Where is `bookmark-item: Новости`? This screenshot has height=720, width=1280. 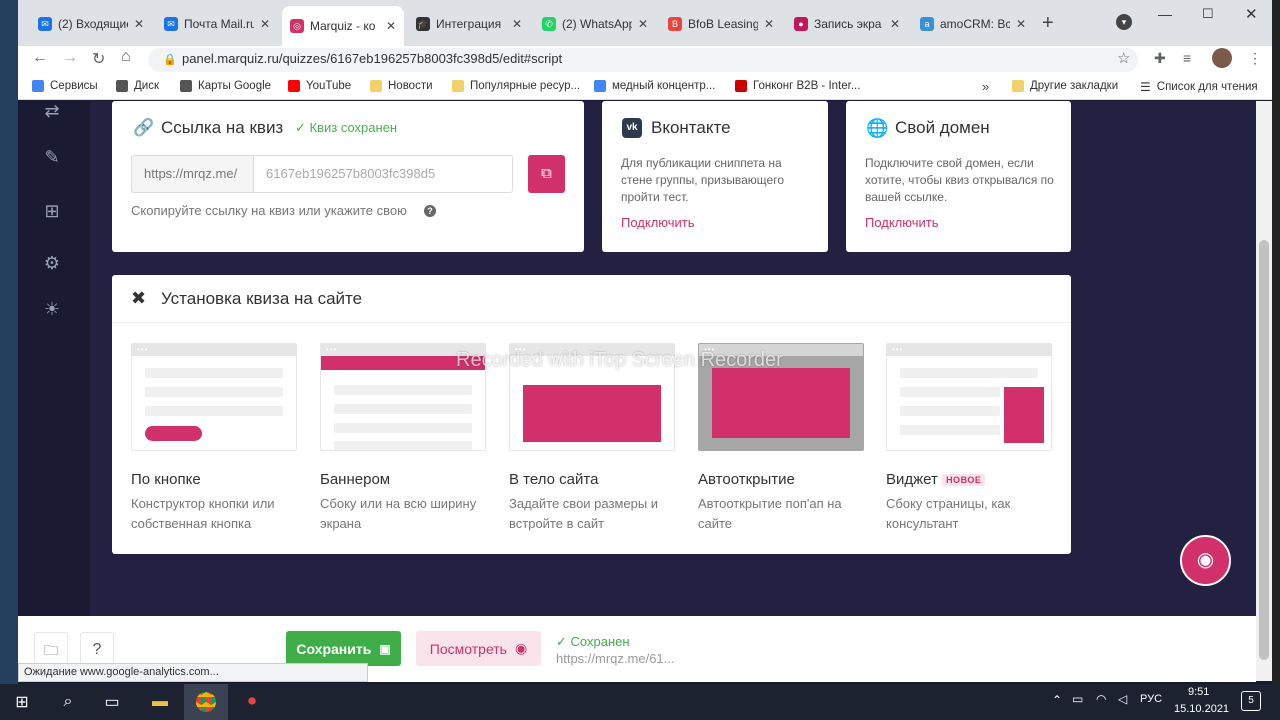
bookmark-item: Новости is located at coordinates (401, 86).